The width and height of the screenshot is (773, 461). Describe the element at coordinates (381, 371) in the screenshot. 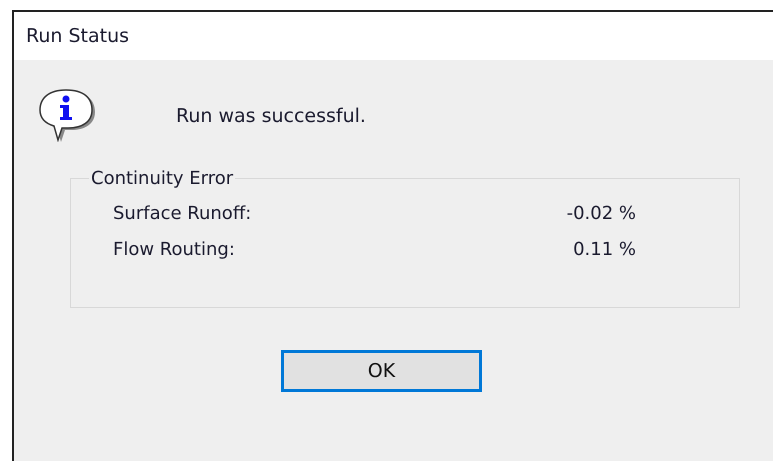

I see `ok-button: OK` at that location.